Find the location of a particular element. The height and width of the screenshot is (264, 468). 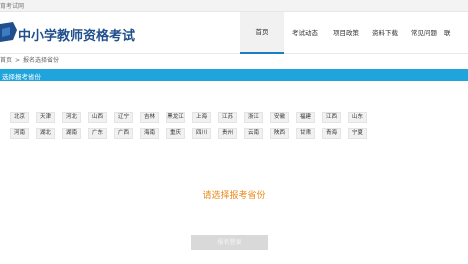

nav-home: 首页 is located at coordinates (262, 33).